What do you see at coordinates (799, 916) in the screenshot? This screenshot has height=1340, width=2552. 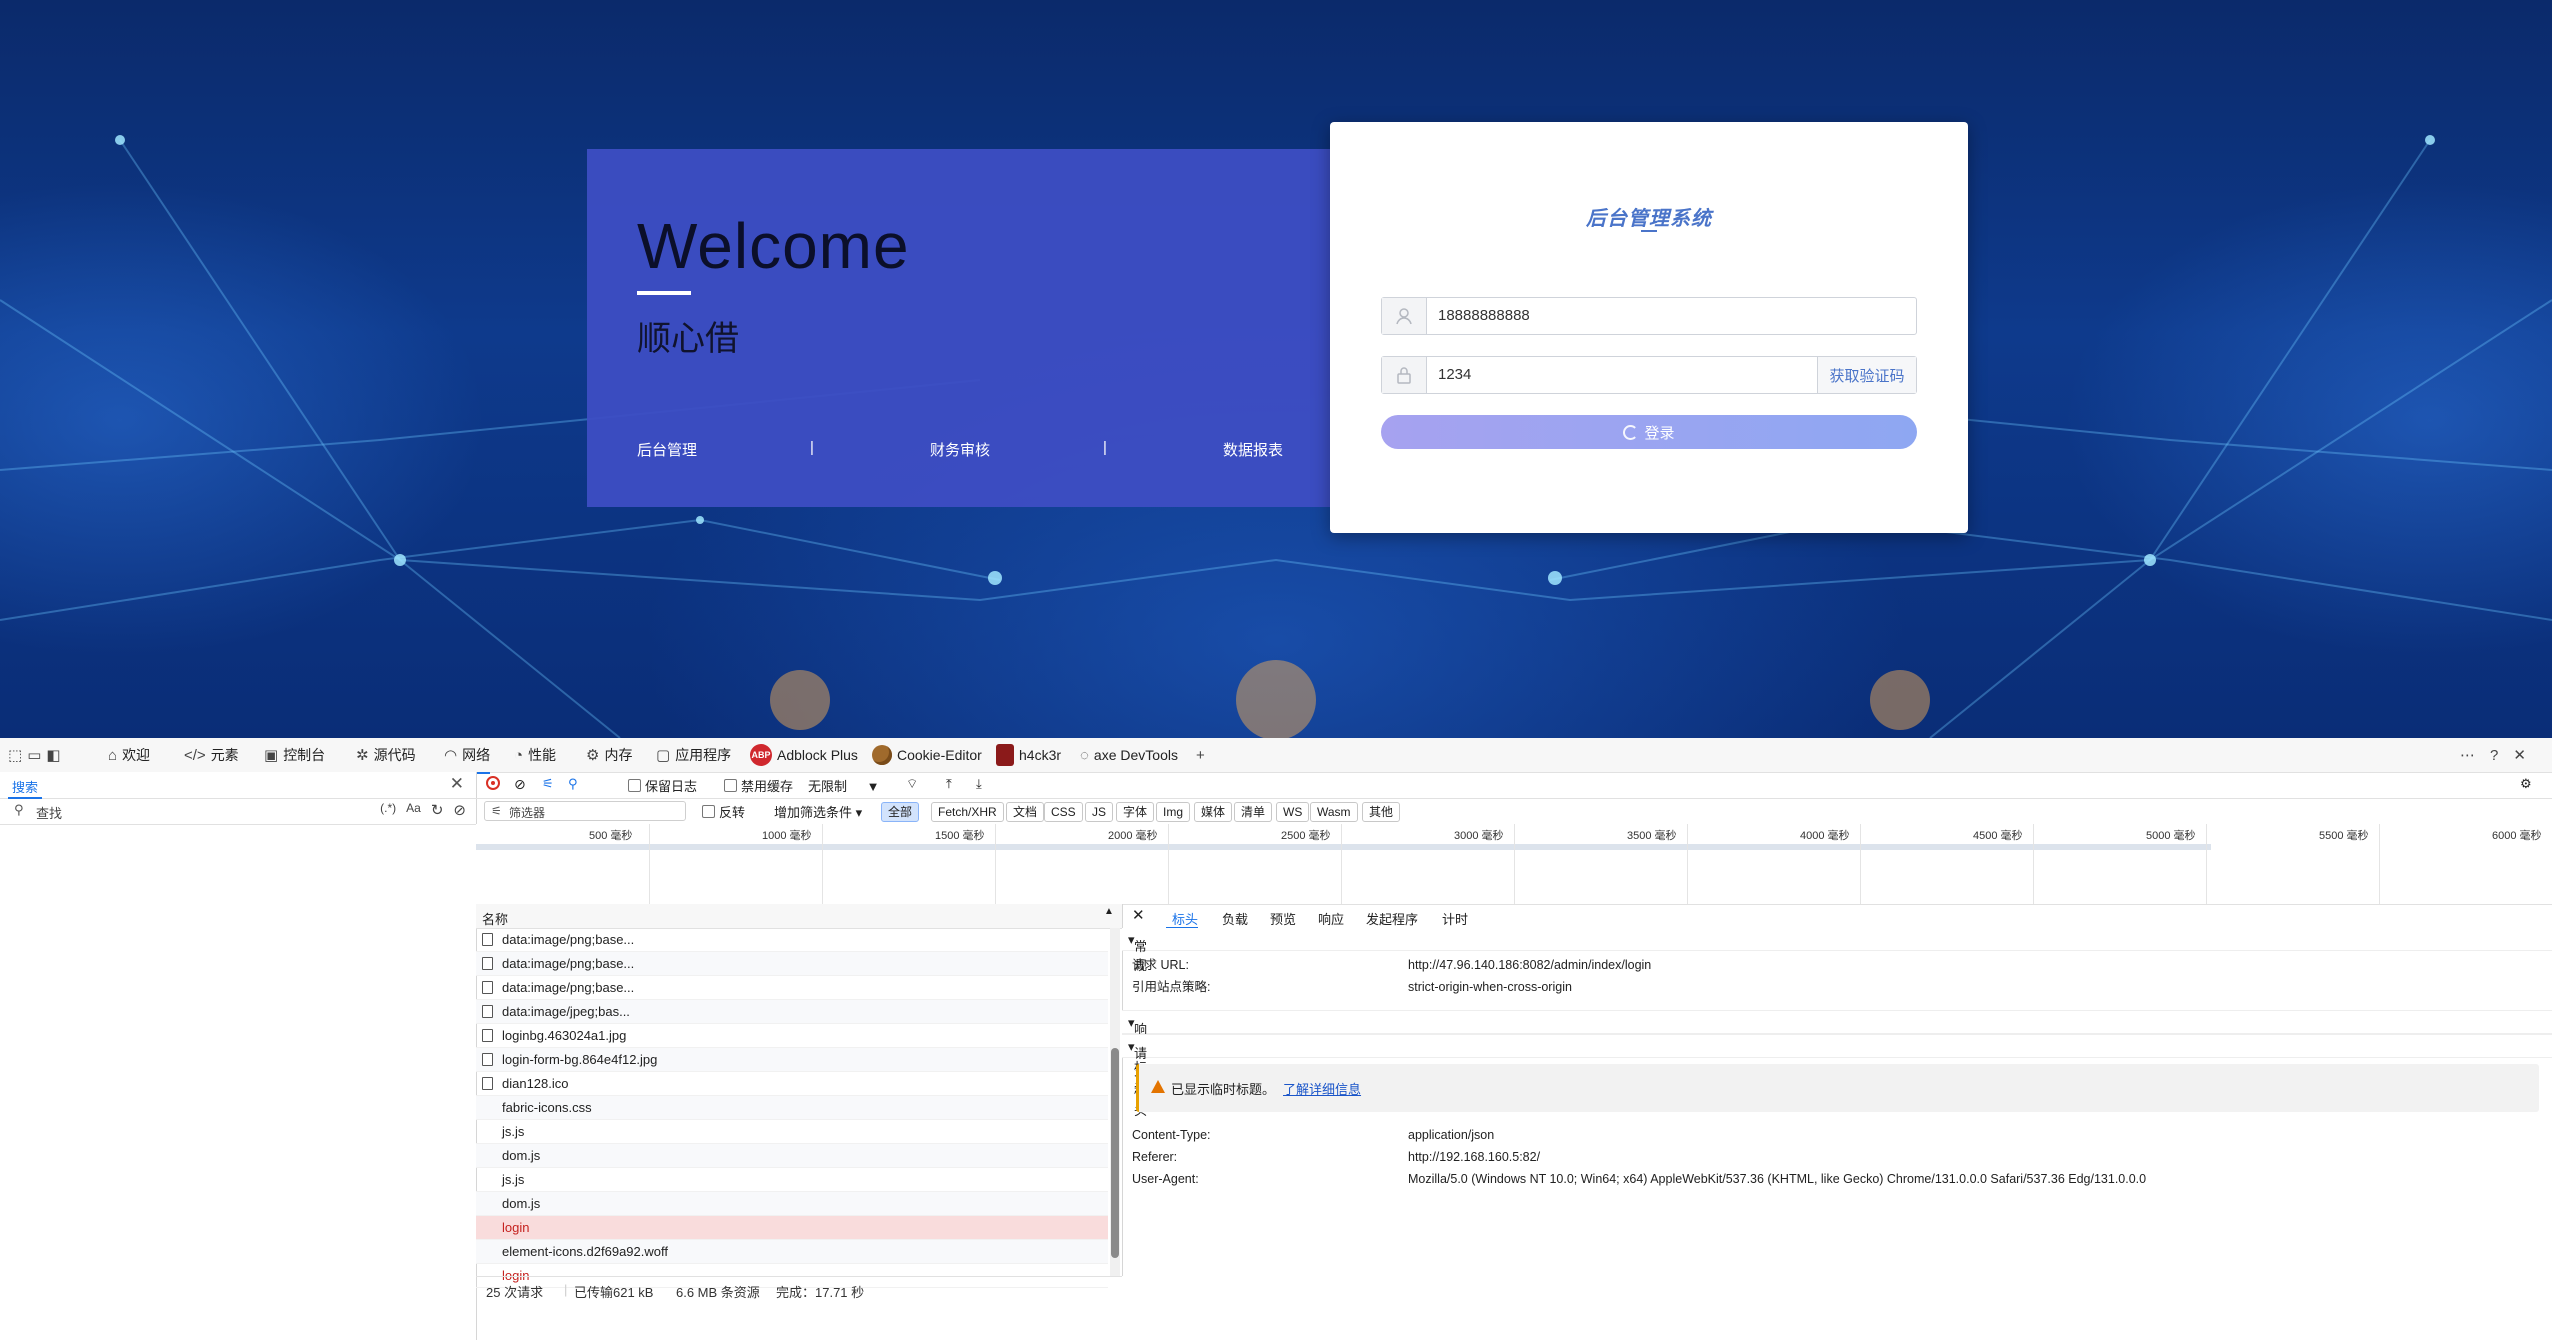 I see `column-header-name: 名称 ▲` at bounding box center [799, 916].